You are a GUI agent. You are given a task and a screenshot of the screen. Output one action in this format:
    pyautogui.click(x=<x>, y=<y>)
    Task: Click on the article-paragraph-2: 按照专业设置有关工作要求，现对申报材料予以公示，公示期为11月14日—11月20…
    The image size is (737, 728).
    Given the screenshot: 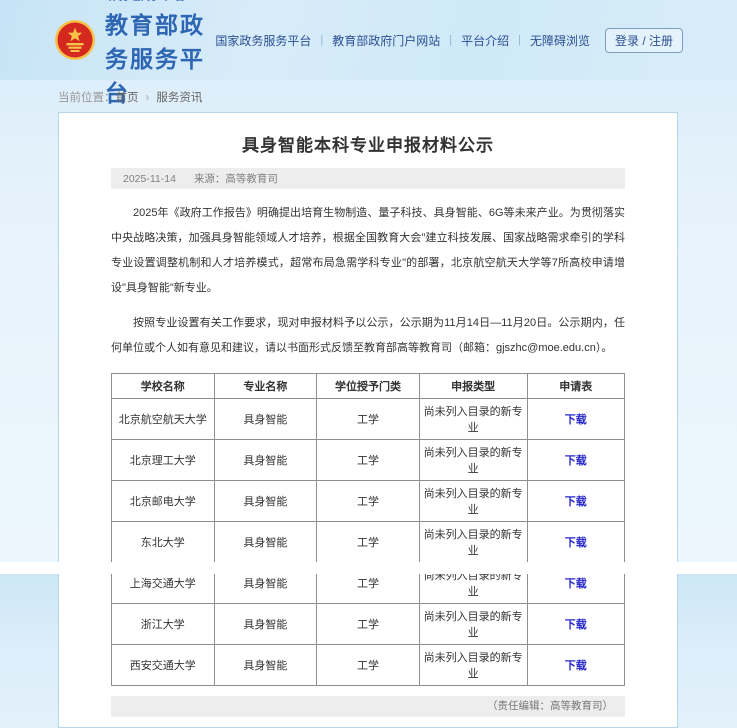 What is the action you would take?
    pyautogui.click(x=368, y=335)
    